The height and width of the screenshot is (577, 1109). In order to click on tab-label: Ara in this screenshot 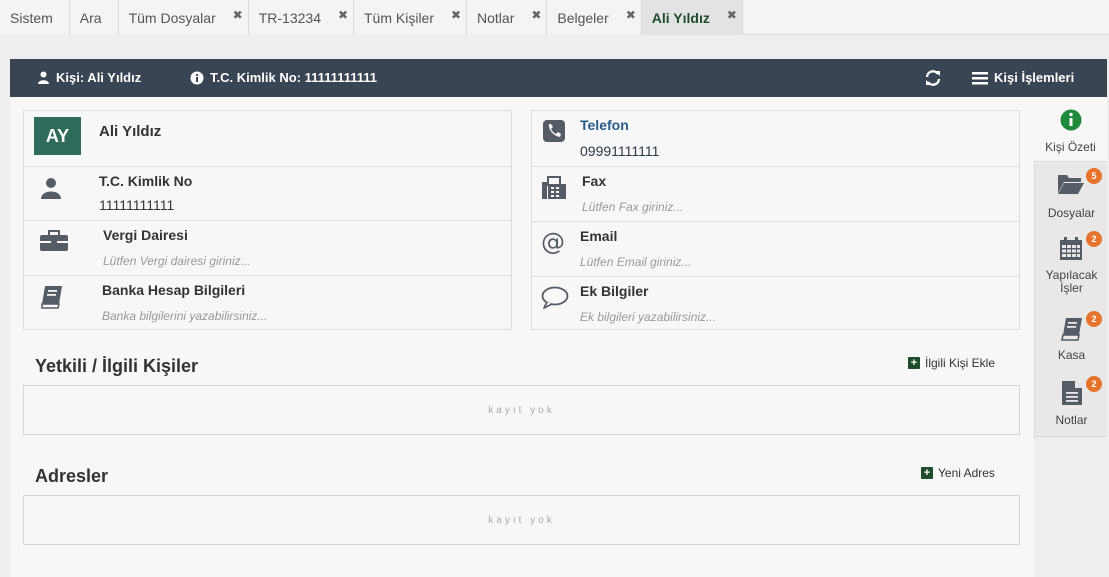, I will do `click(90, 17)`.